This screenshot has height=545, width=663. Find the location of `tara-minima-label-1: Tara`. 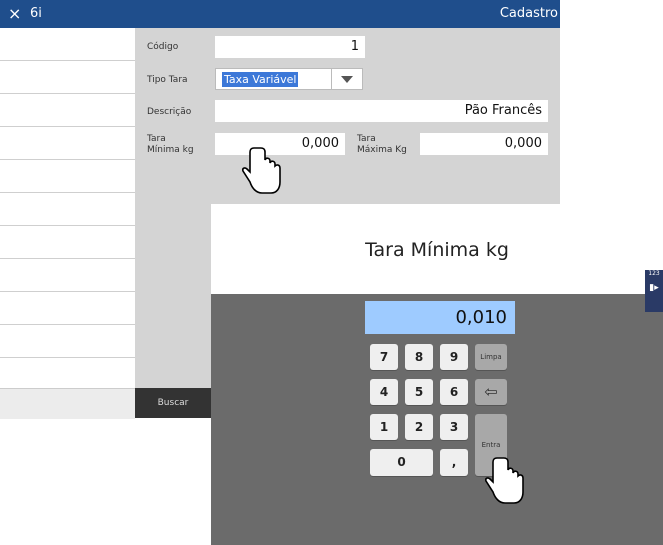

tara-minima-label-1: Tara is located at coordinates (156, 139).